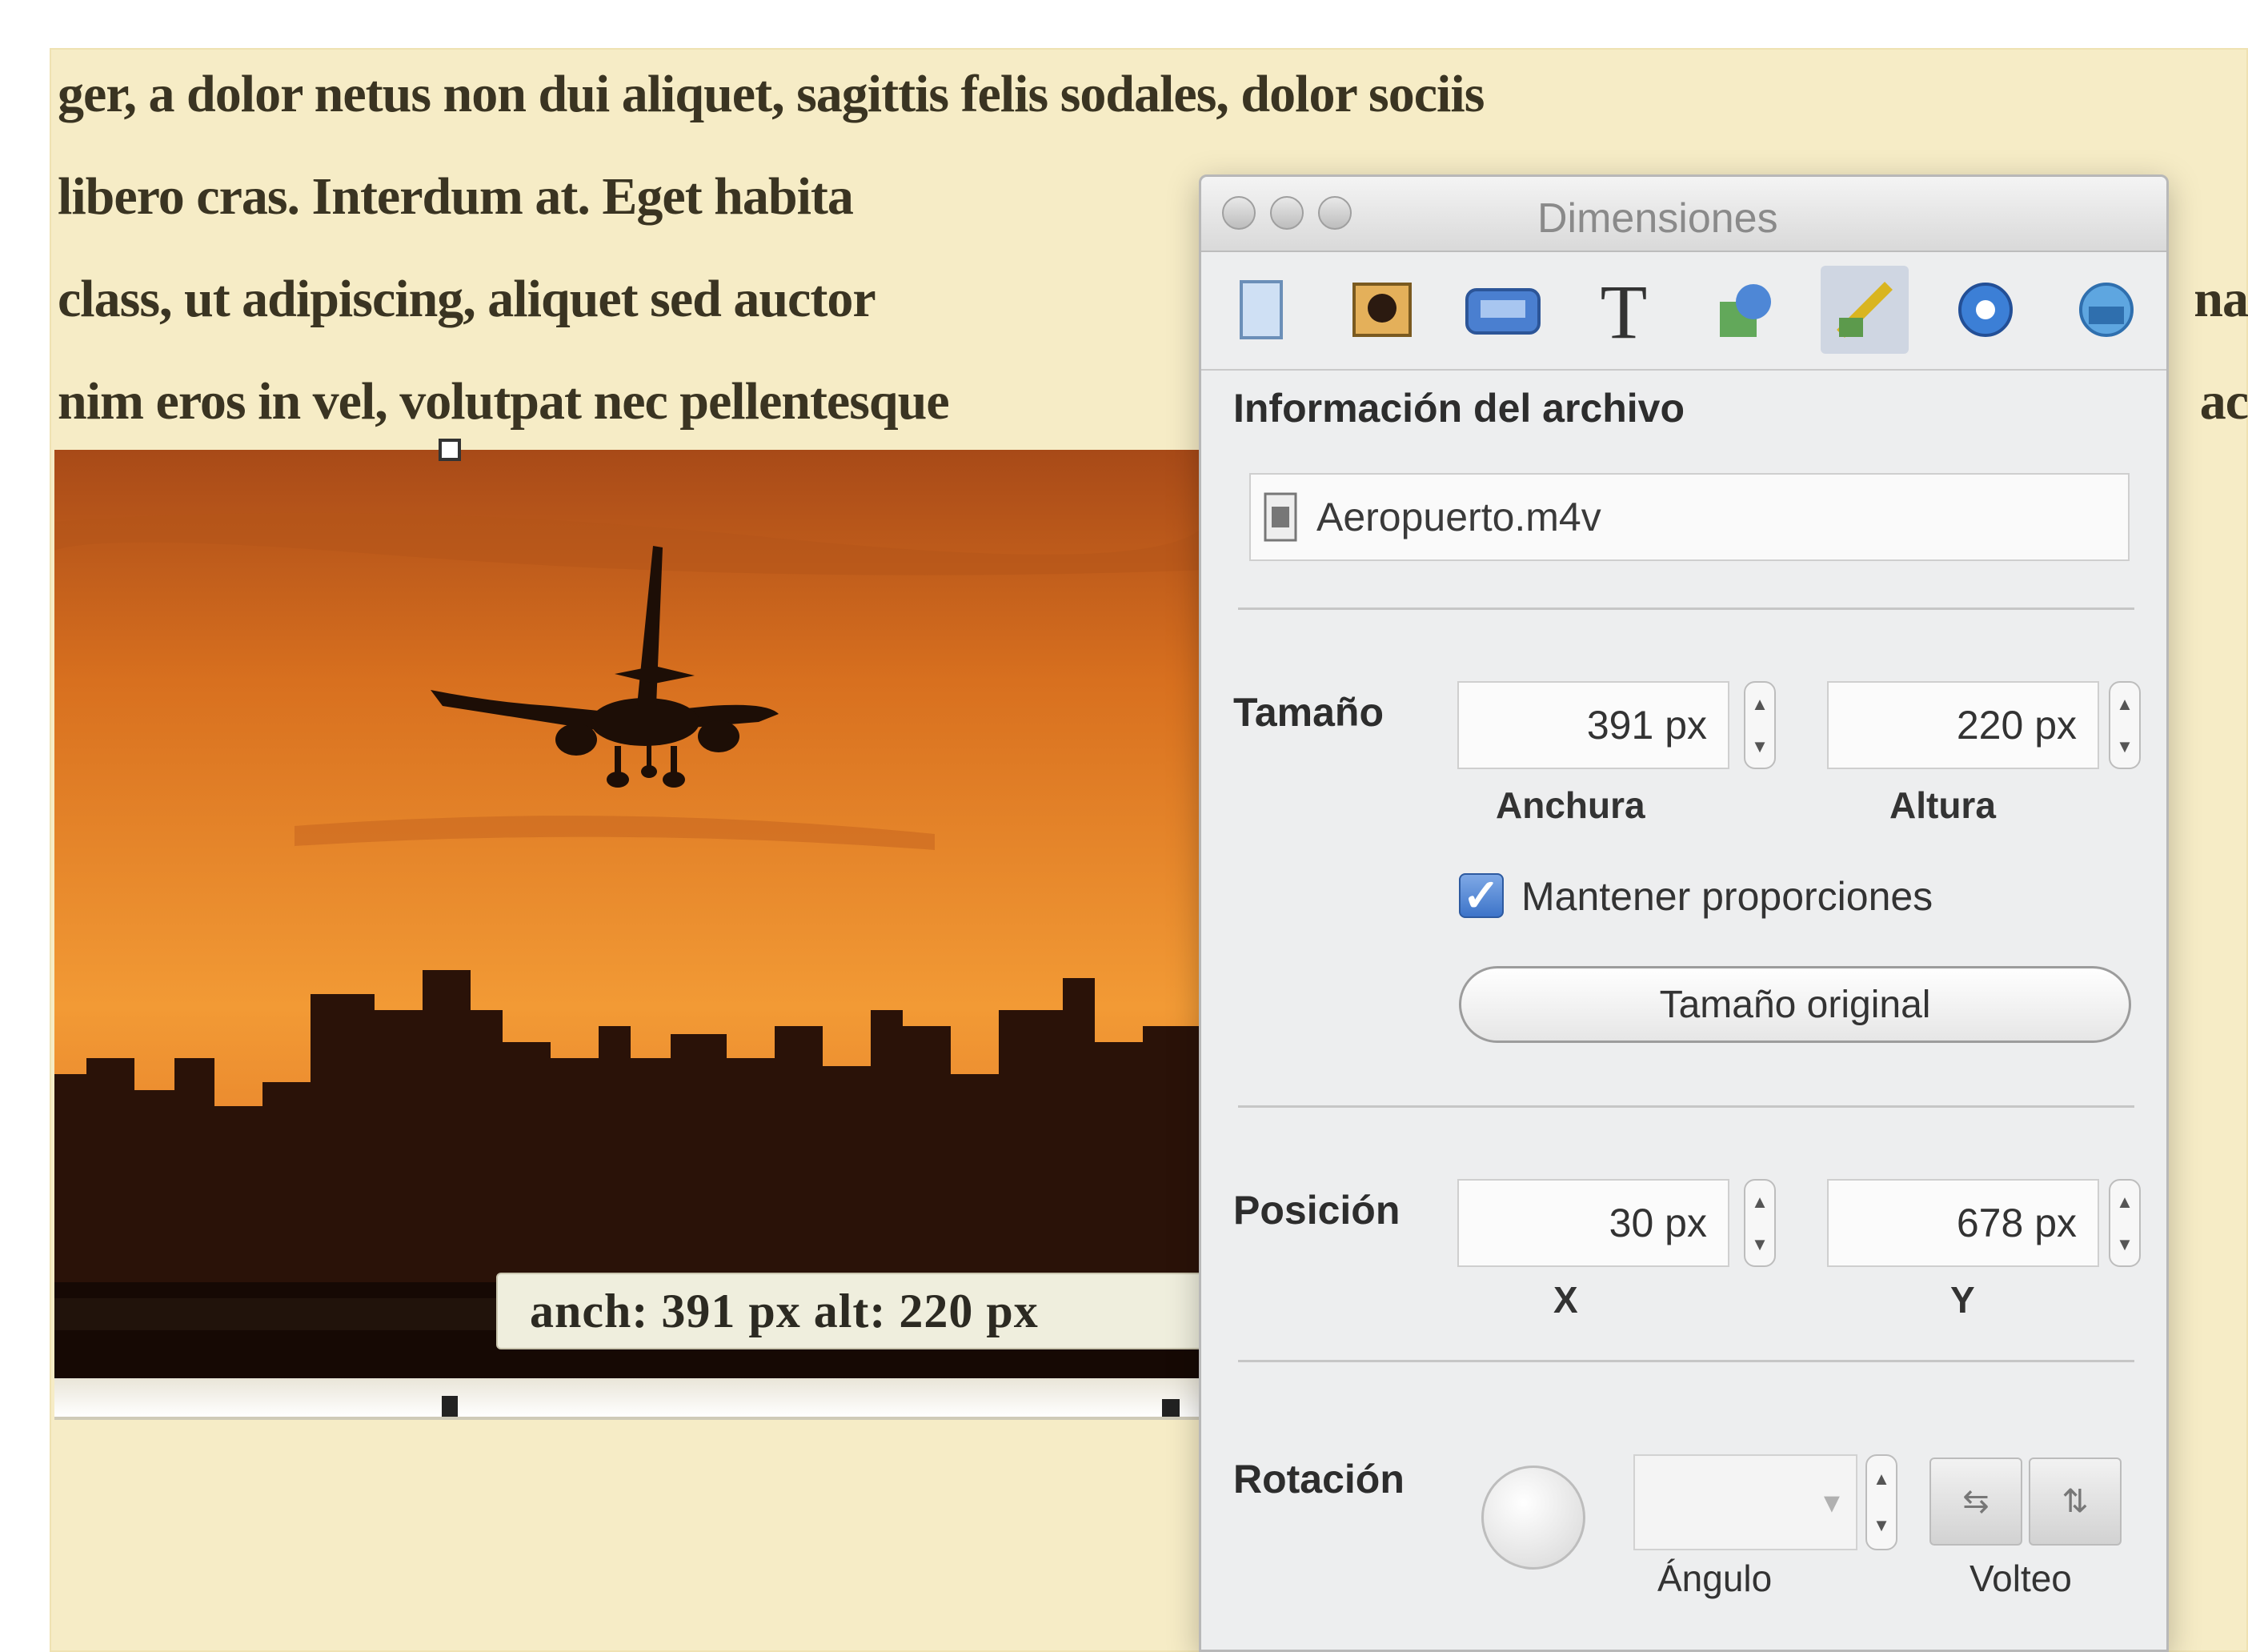 Image resolution: width=2248 pixels, height=1652 pixels. Describe the element at coordinates (1963, 1223) in the screenshot. I see `position-y-input: 678 px` at that location.